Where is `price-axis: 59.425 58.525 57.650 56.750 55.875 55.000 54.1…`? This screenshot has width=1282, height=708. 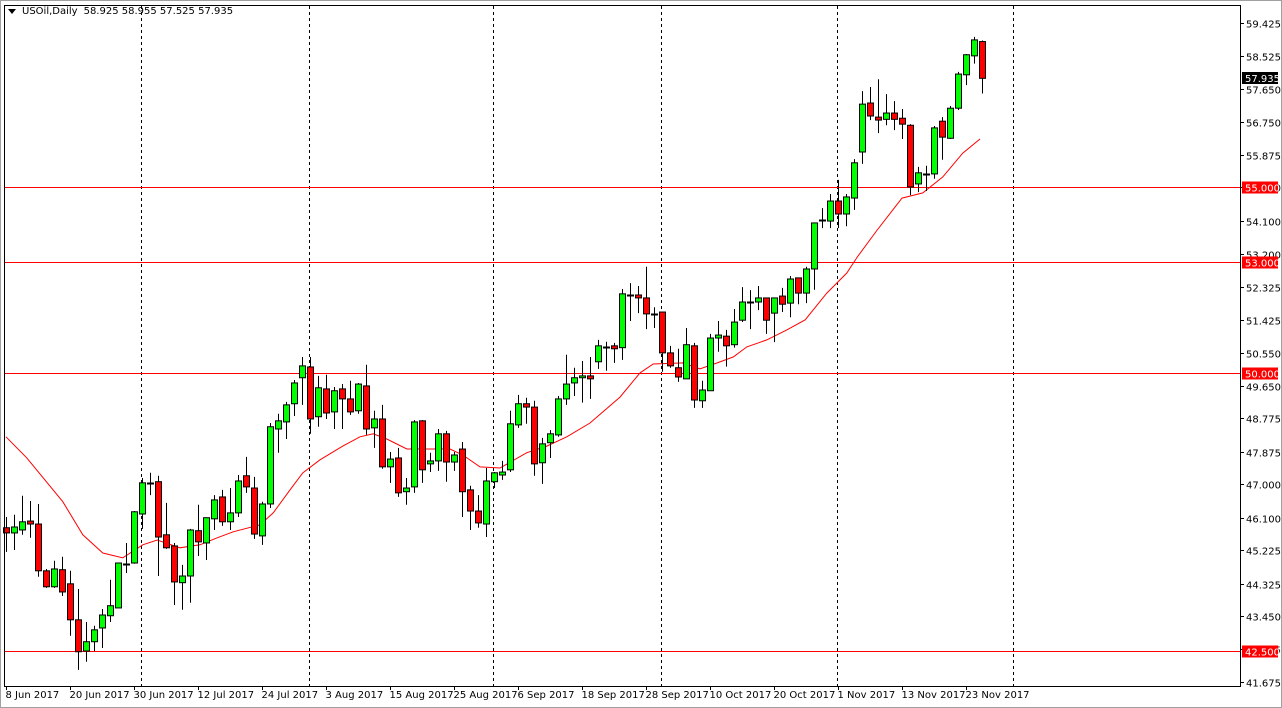
price-axis: 59.425 58.525 57.650 56.750 55.875 55.000 54.1… is located at coordinates (1260, 355).